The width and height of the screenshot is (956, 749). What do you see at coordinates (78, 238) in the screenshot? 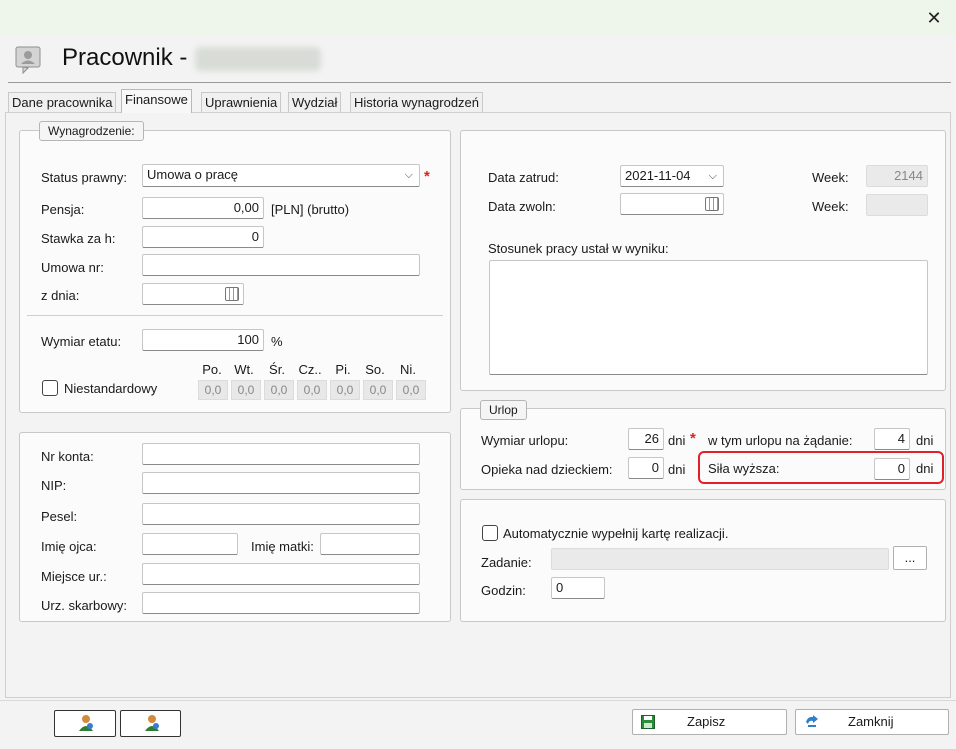
I see `stawka-label: Stawka za h:` at bounding box center [78, 238].